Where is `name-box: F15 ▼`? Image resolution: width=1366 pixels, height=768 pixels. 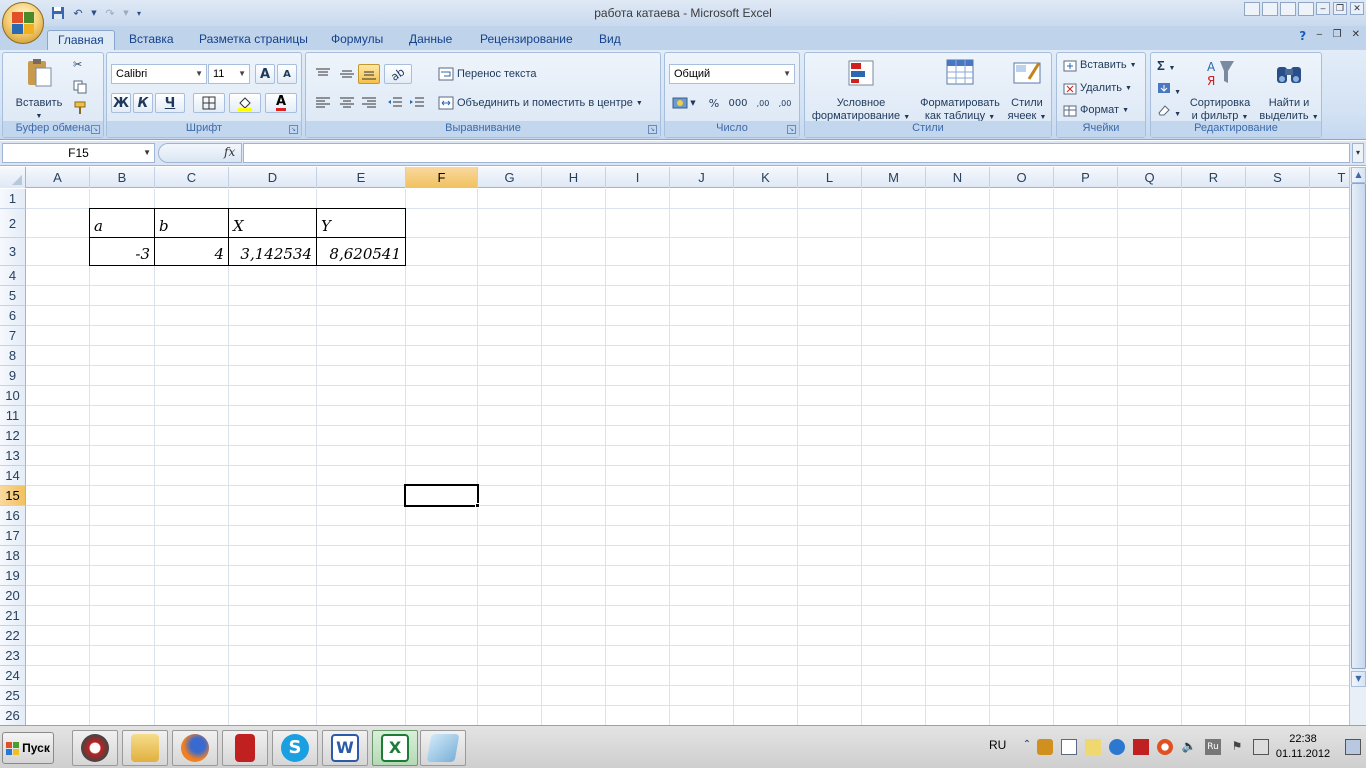
name-box: F15 ▼ is located at coordinates (78, 153).